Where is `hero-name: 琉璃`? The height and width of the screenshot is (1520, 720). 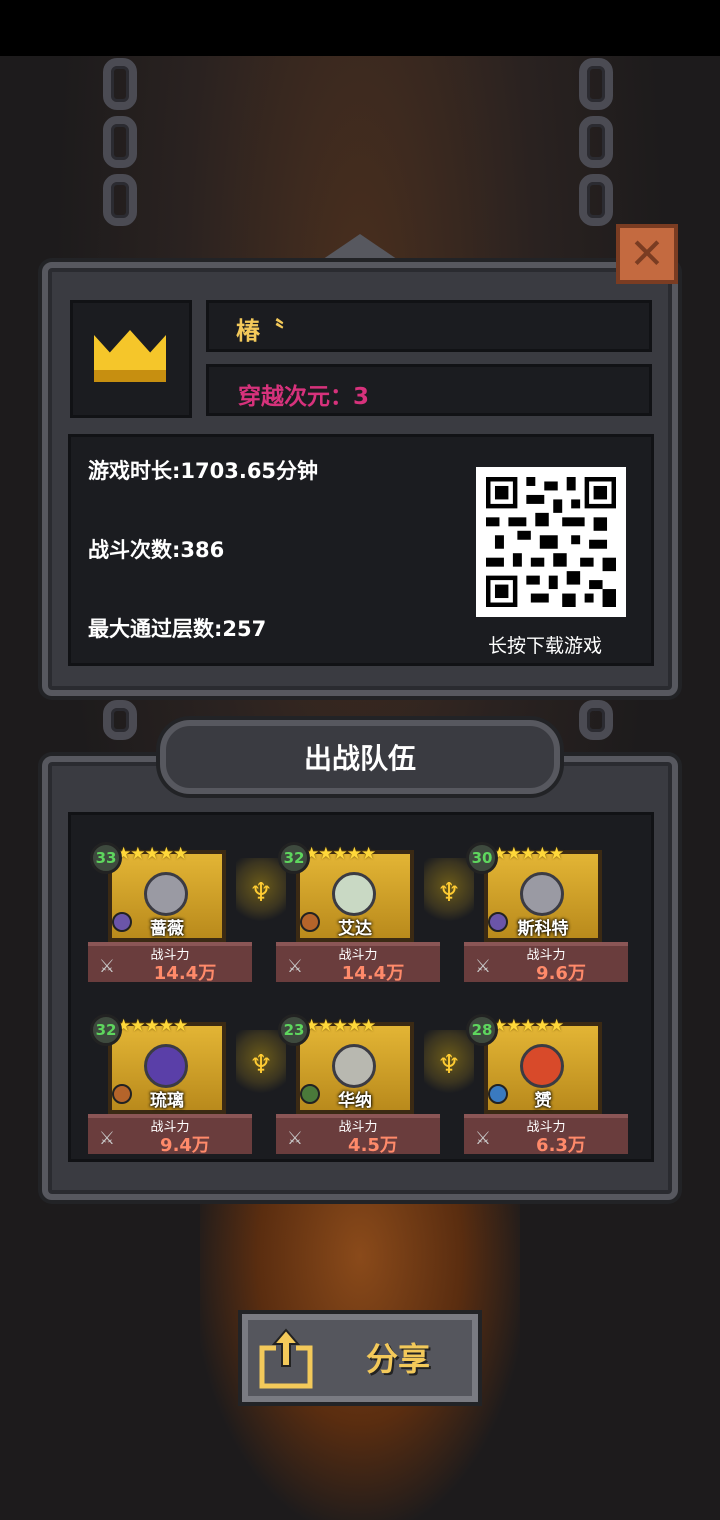 hero-name: 琉璃 is located at coordinates (167, 1101).